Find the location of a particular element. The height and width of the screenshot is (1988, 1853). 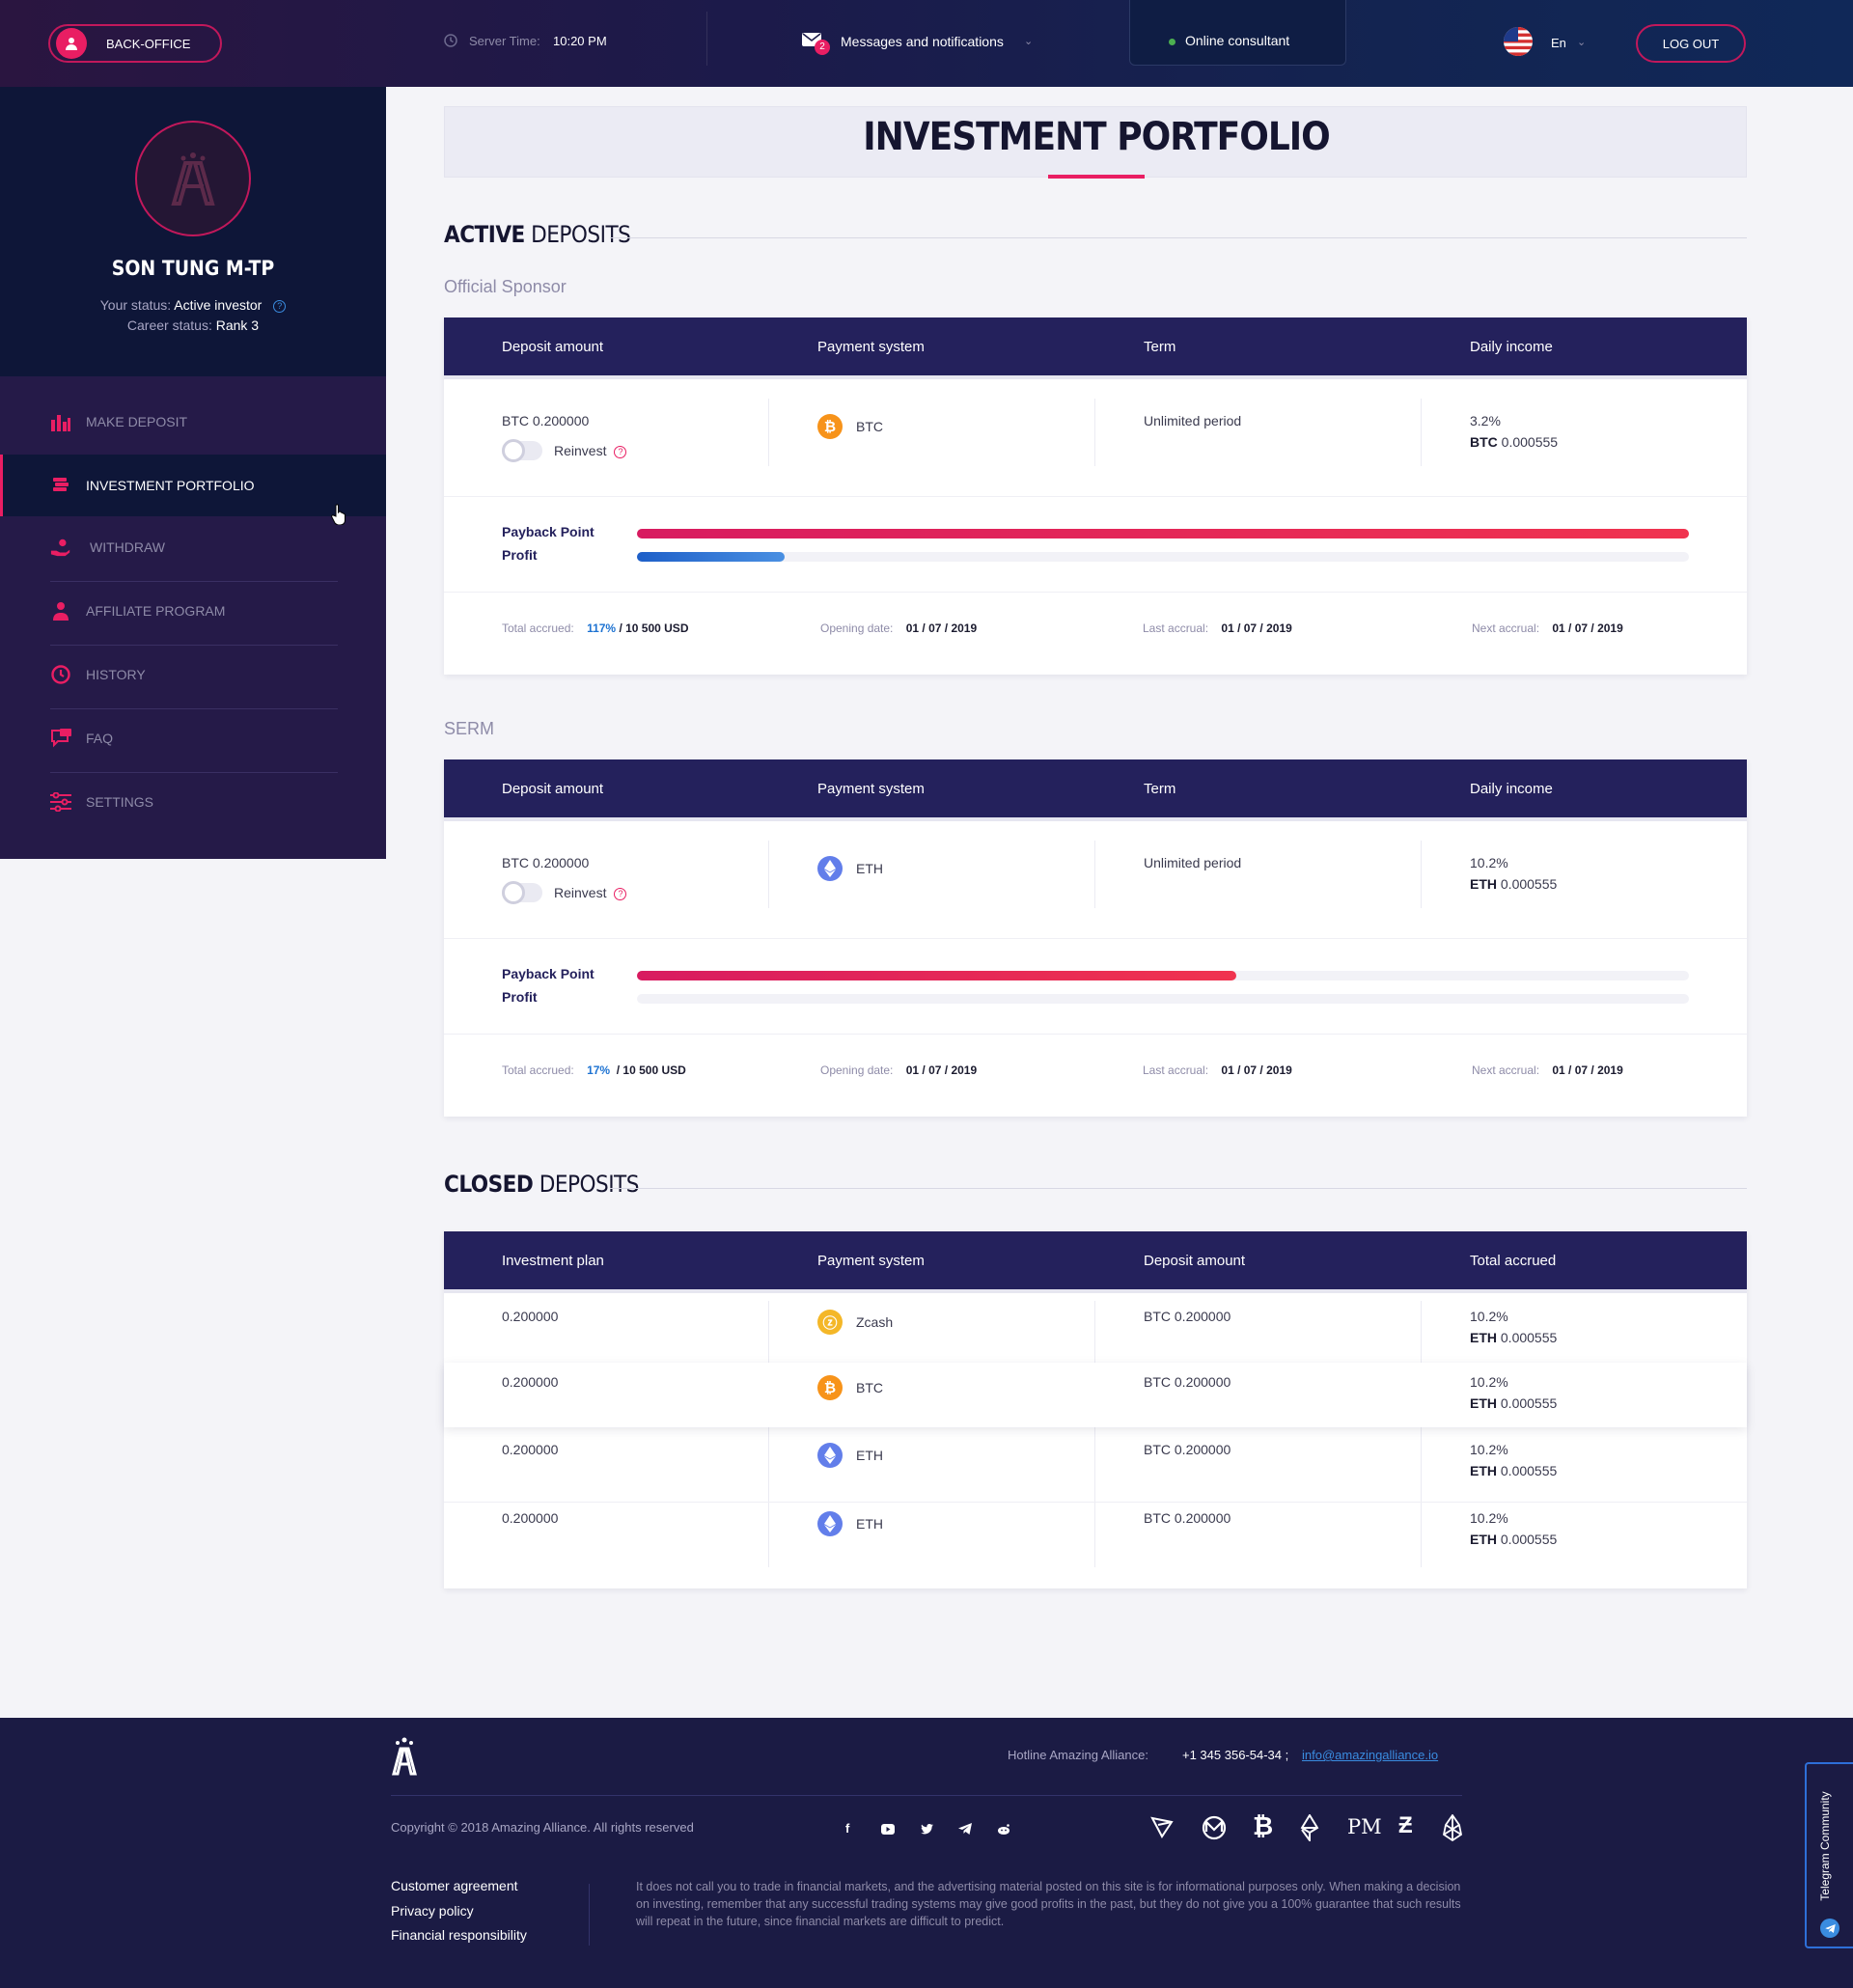

active-deposits-heading: ACTIVE DEPOSITS is located at coordinates (537, 234).